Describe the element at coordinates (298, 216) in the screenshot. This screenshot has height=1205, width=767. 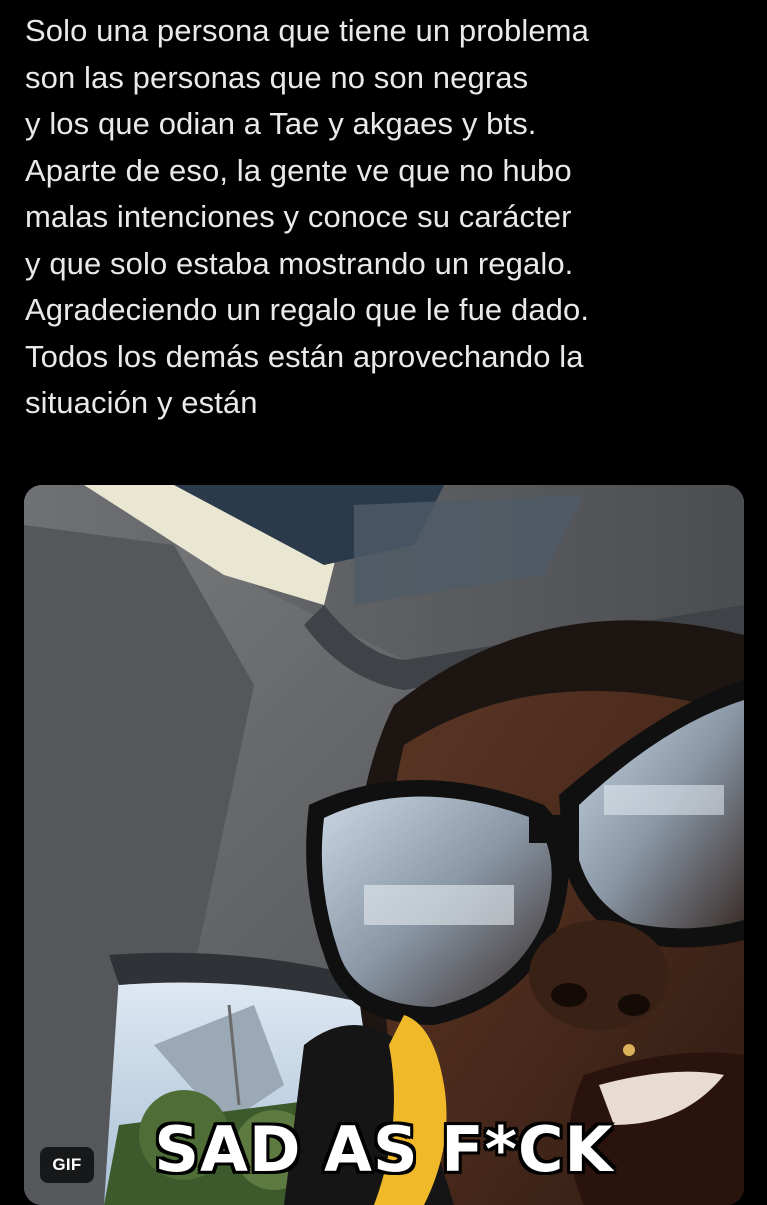
I see `tweet-text-line: malas intenciones y conoce su carácter` at that location.